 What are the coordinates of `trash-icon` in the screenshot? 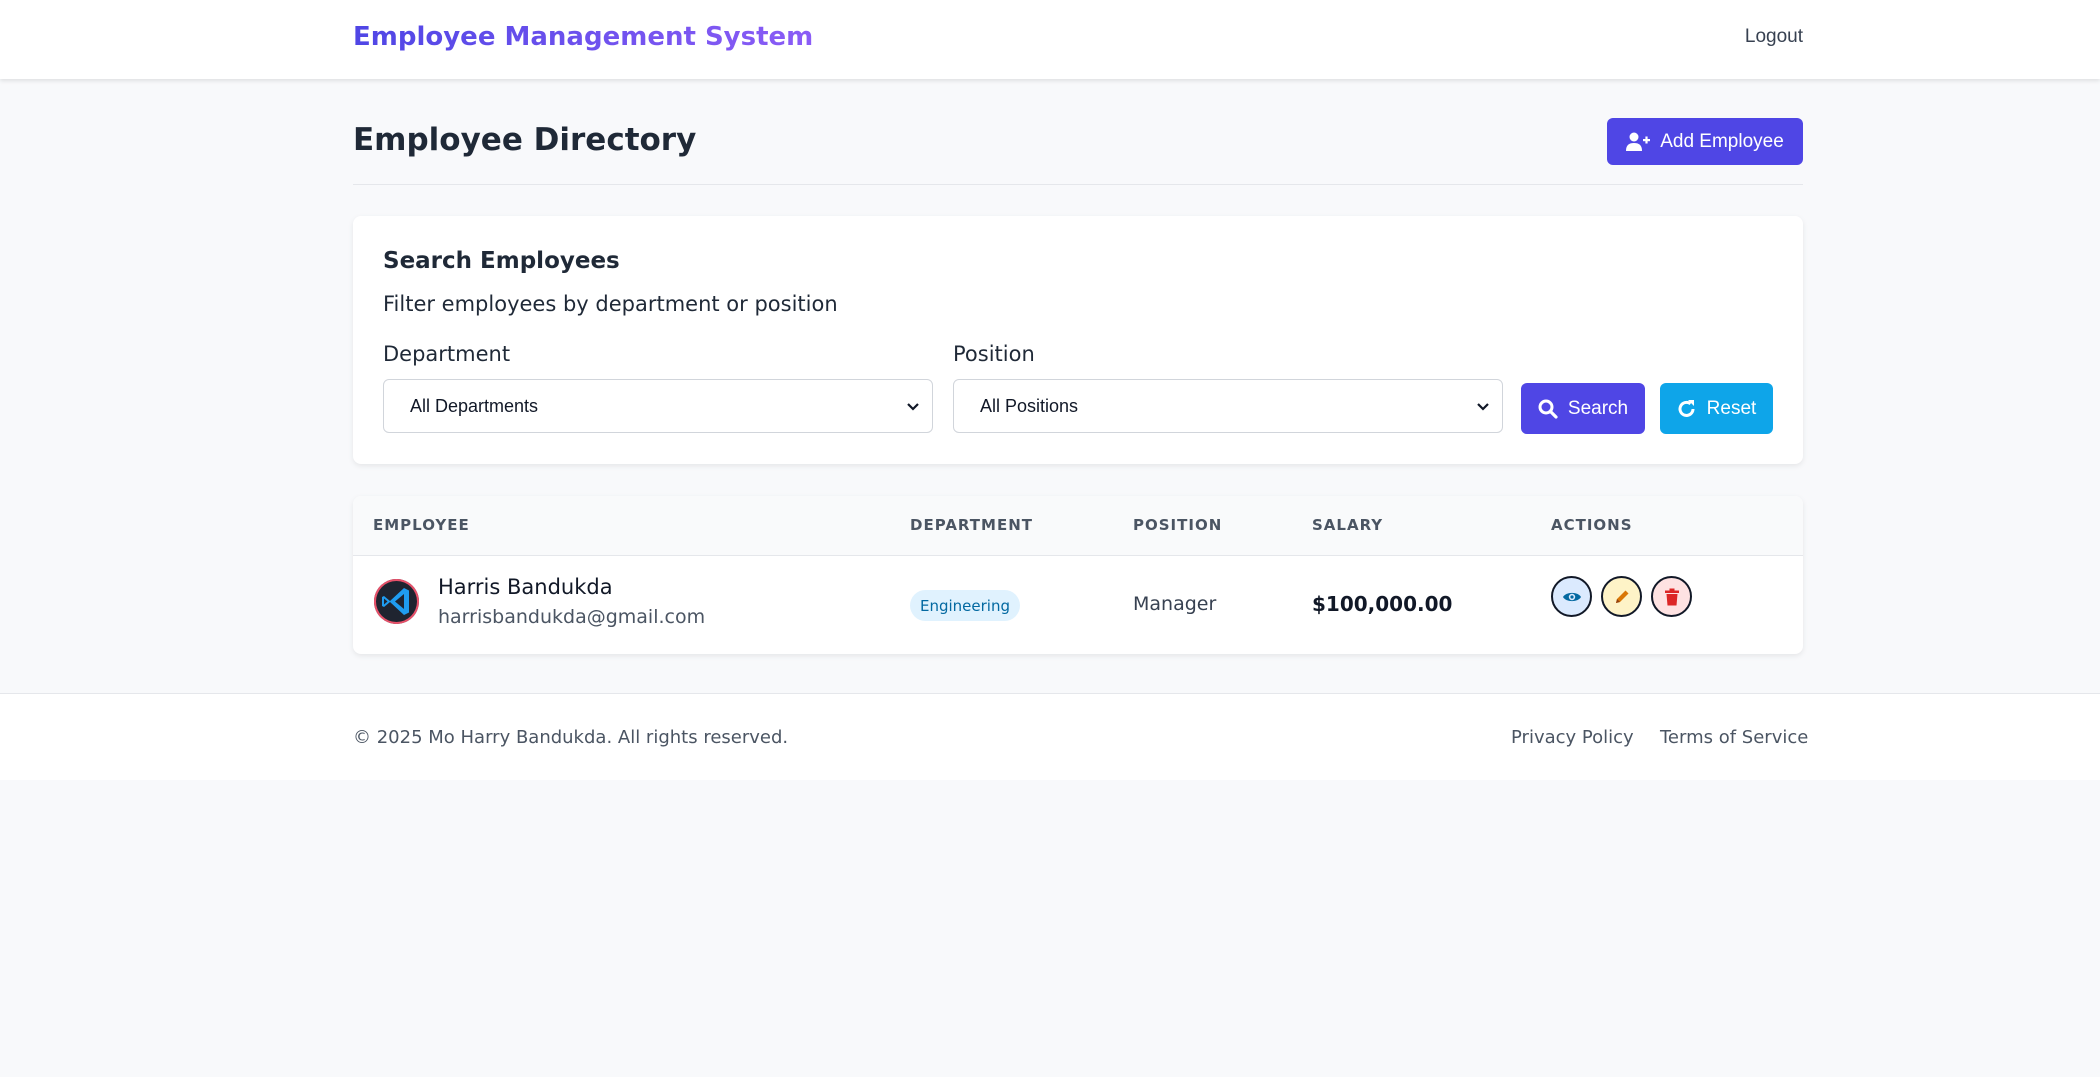 It's located at (1671, 596).